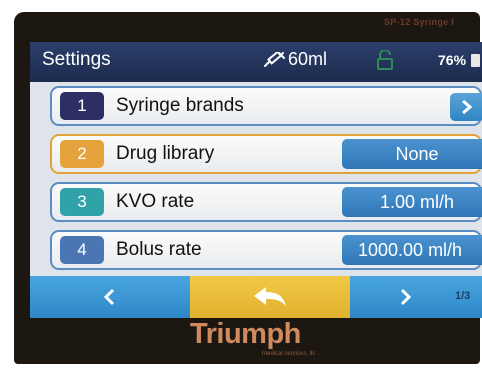 The height and width of the screenshot is (369, 482). I want to click on battery-icon, so click(476, 60).